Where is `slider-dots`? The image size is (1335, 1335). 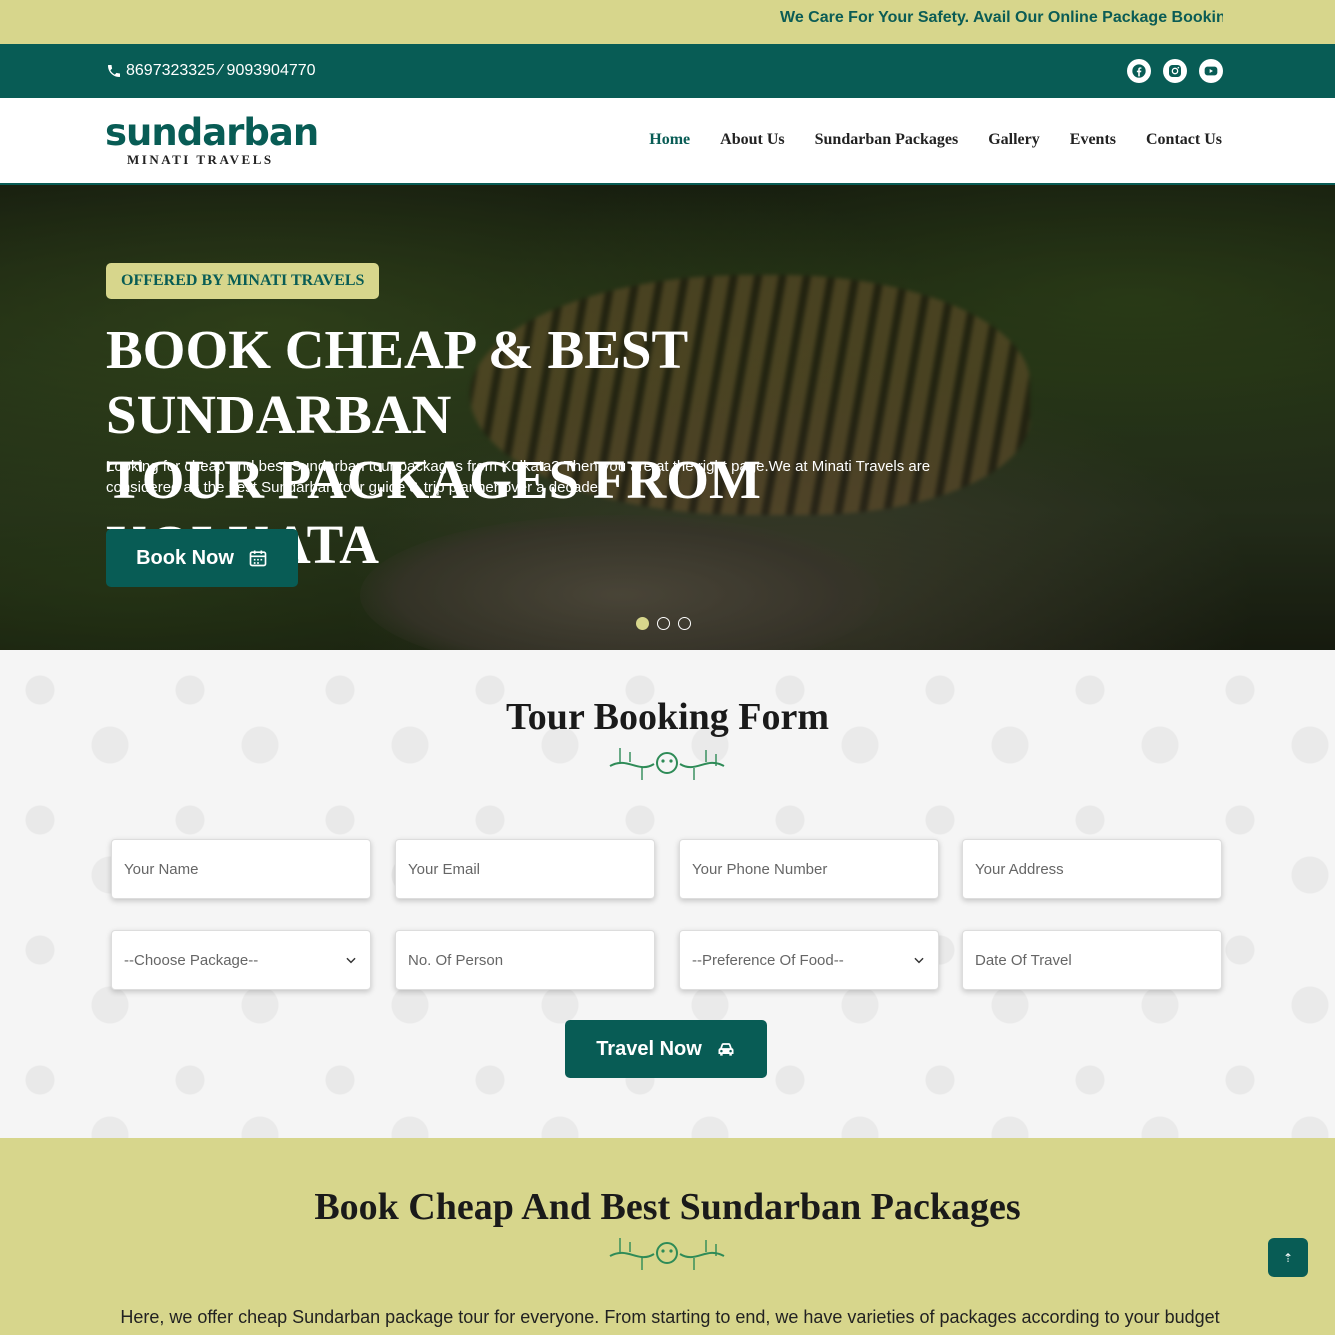 slider-dots is located at coordinates (663, 623).